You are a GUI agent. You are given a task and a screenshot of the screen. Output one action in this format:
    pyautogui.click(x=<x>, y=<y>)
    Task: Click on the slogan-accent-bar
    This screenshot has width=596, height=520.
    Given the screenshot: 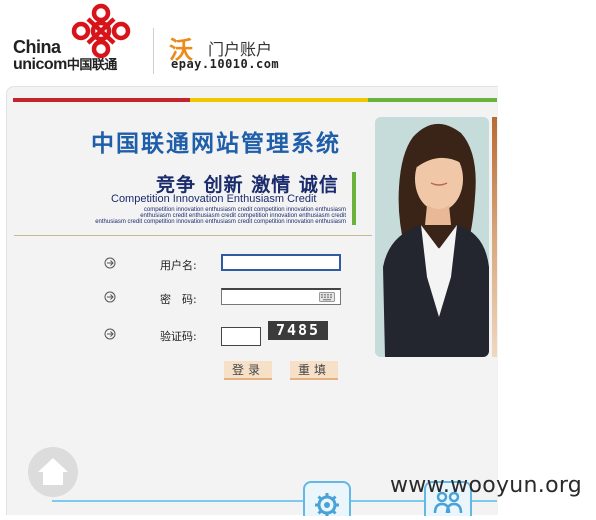 What is the action you would take?
    pyautogui.click(x=354, y=198)
    